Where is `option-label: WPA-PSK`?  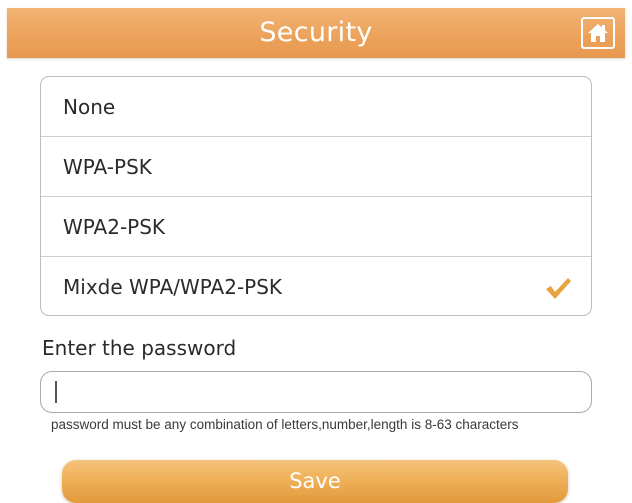
option-label: WPA-PSK is located at coordinates (107, 167).